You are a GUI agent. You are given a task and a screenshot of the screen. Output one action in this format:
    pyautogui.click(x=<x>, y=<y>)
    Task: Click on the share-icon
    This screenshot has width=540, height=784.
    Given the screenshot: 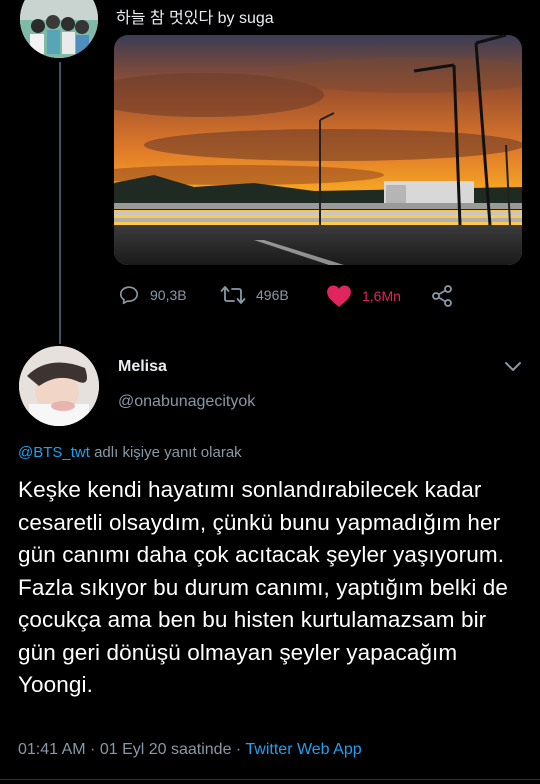 What is the action you would take?
    pyautogui.click(x=442, y=296)
    